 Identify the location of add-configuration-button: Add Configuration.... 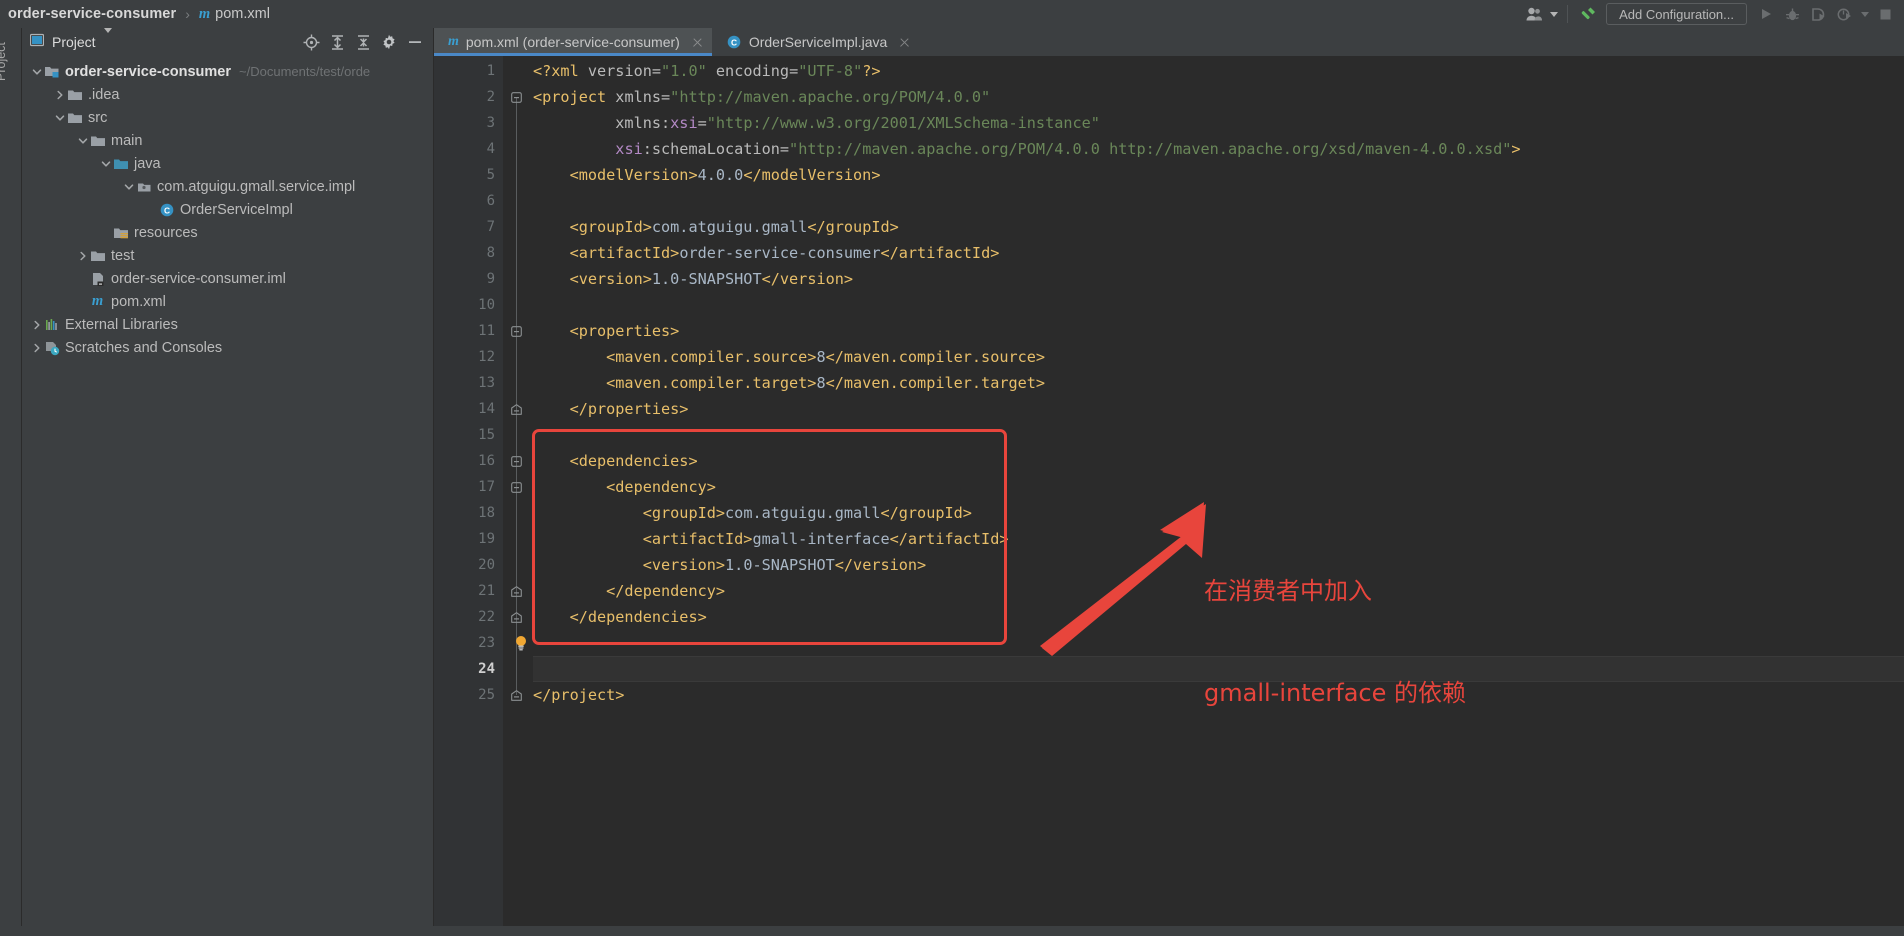
(1676, 14).